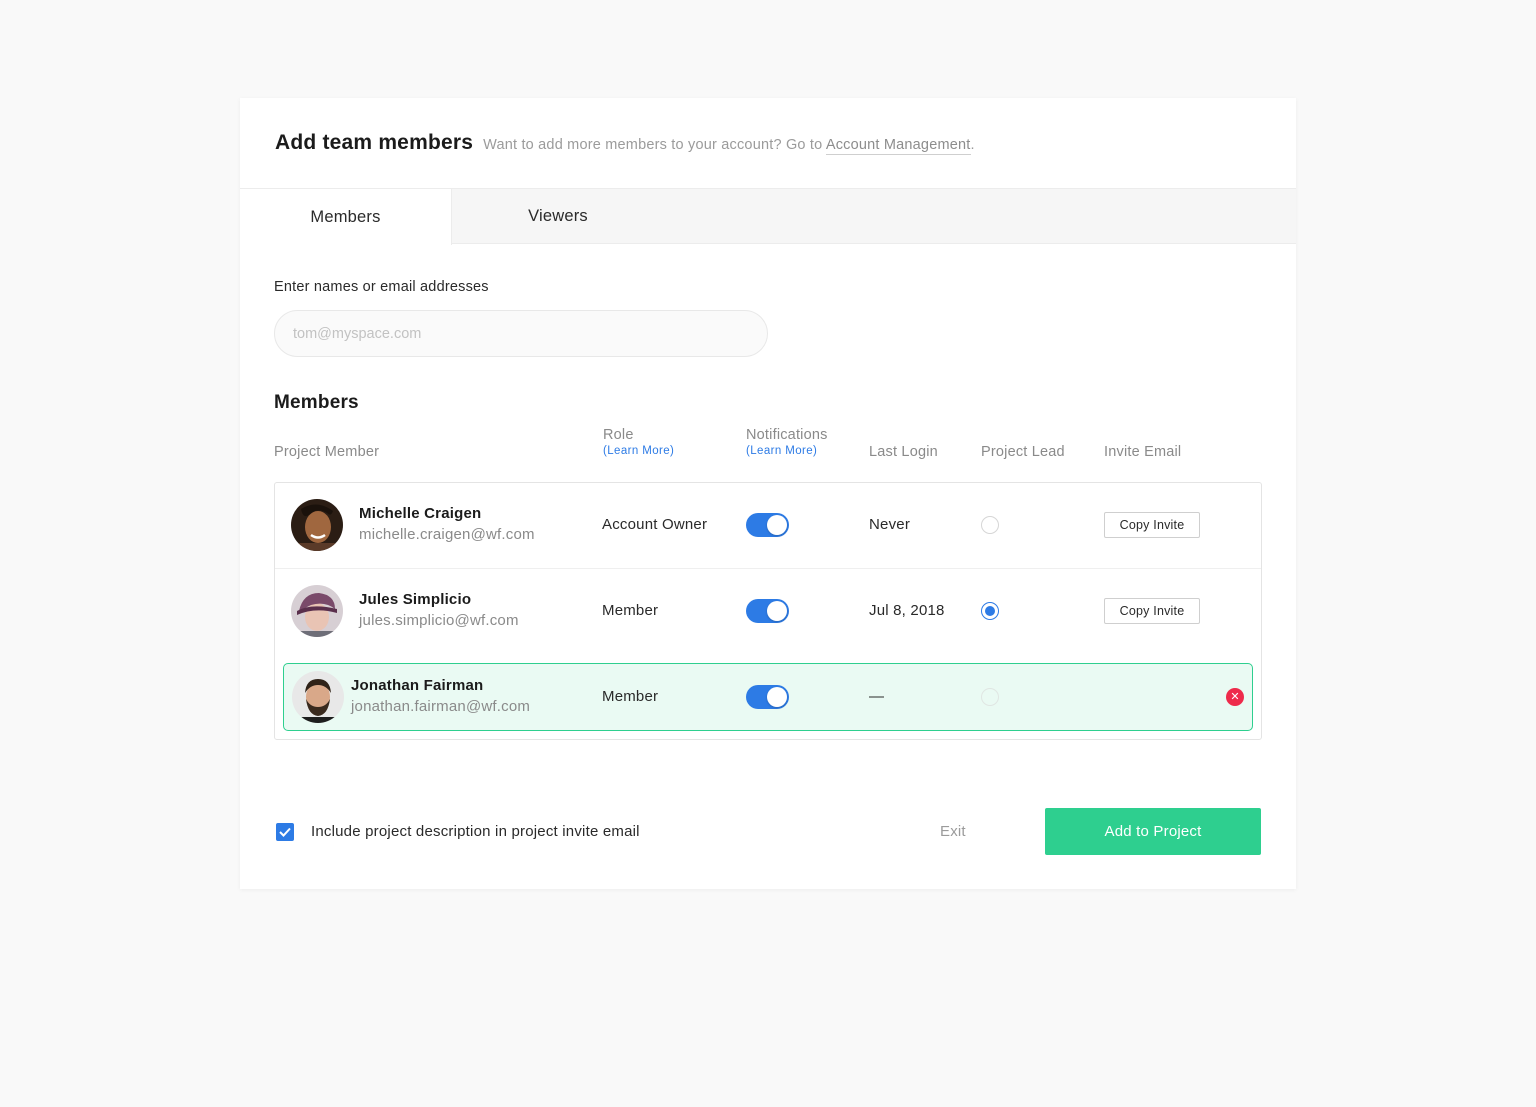 Image resolution: width=1536 pixels, height=1107 pixels. What do you see at coordinates (618, 435) in the screenshot?
I see `column-role-label: Role` at bounding box center [618, 435].